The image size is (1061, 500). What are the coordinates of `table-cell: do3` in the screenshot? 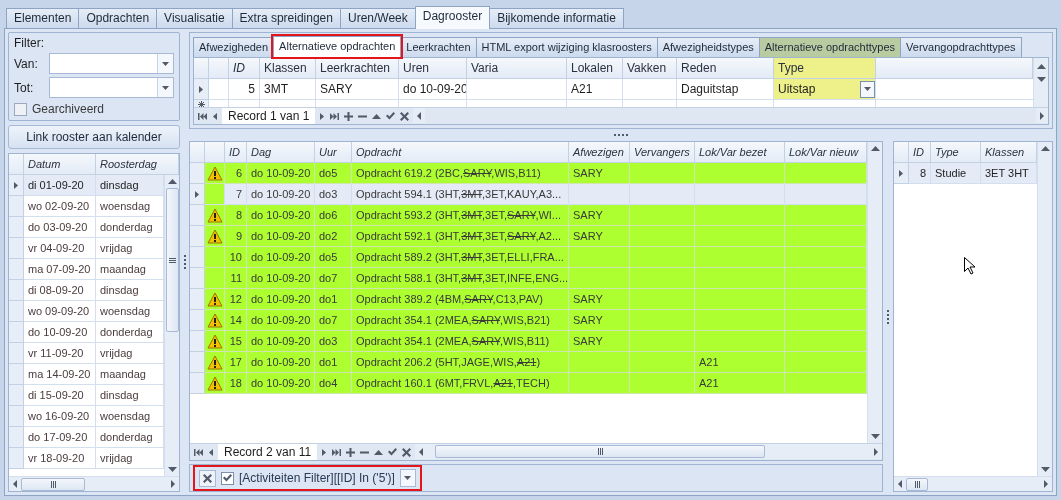 It's located at (333, 341).